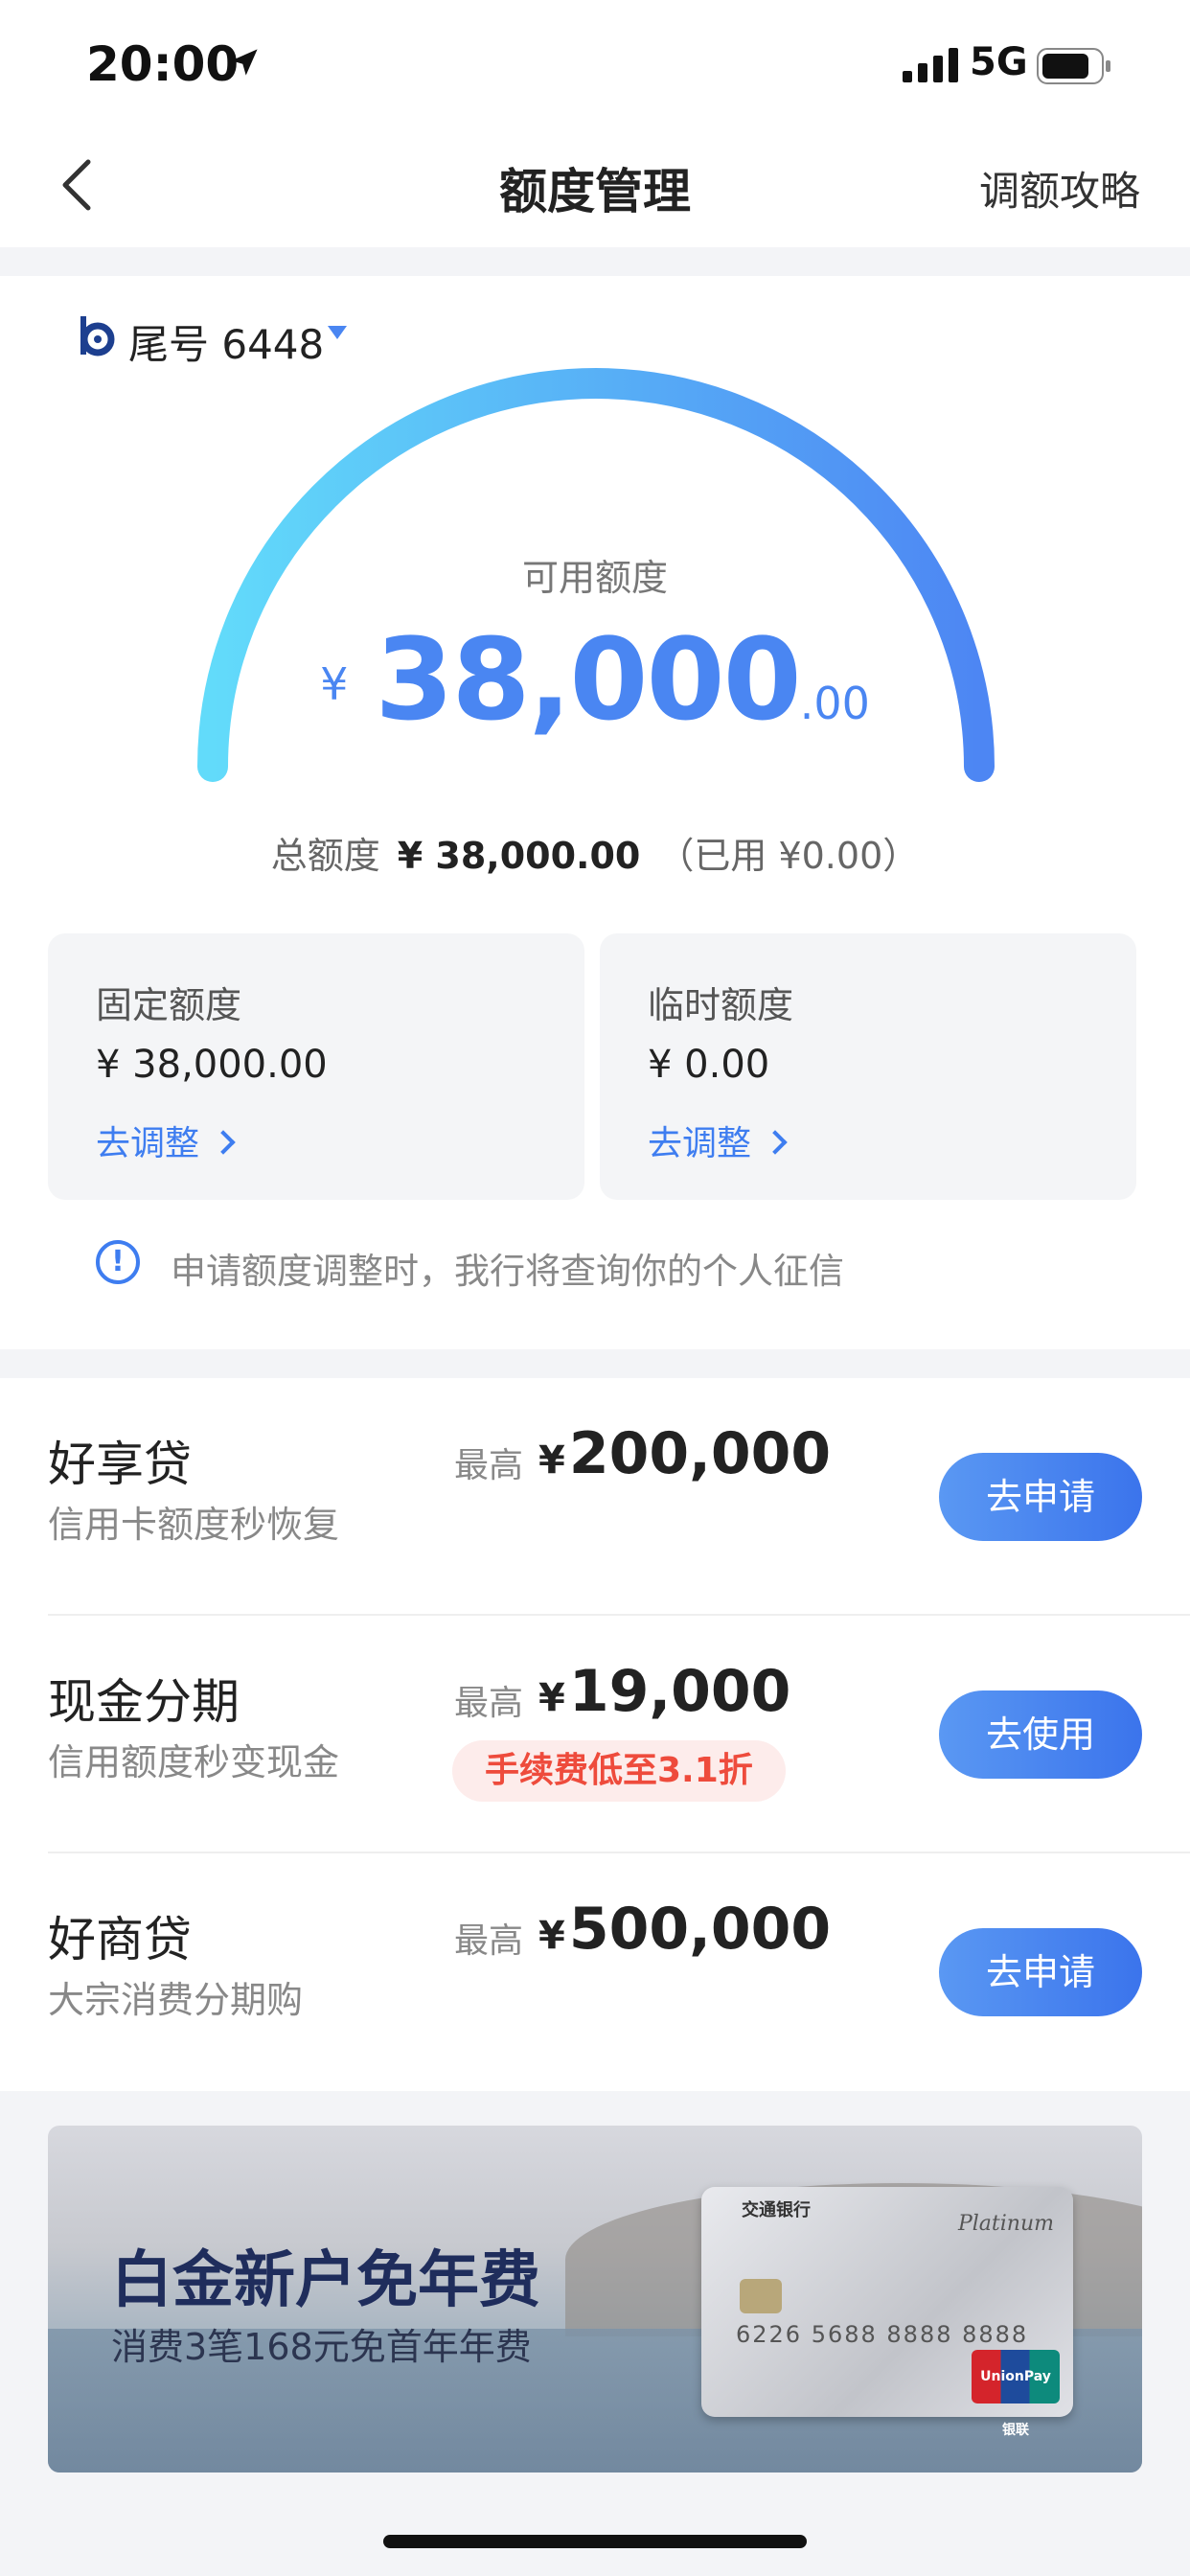 This screenshot has width=1190, height=2576. What do you see at coordinates (761, 2296) in the screenshot?
I see `card-chip-icon` at bounding box center [761, 2296].